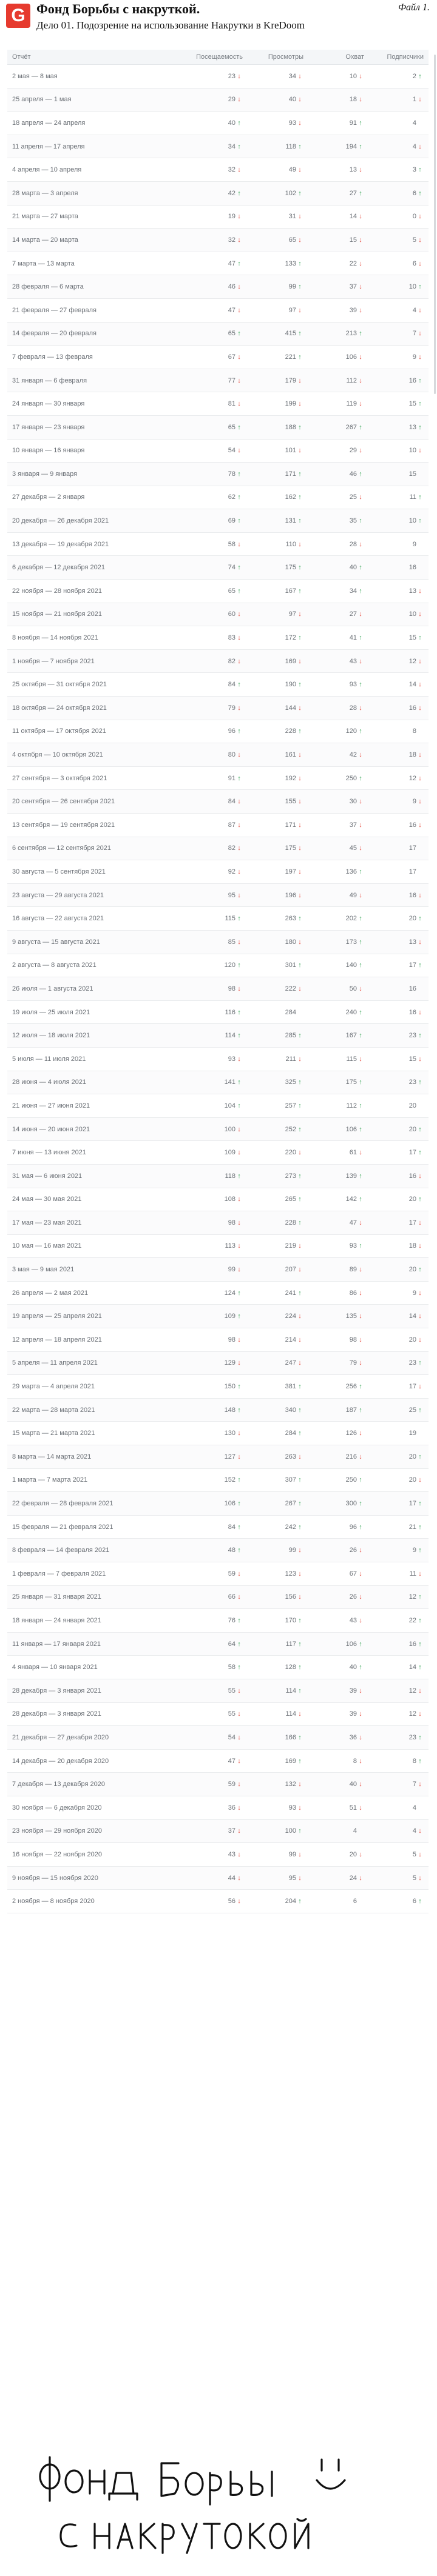  What do you see at coordinates (218, 1083) in the screenshot?
I see `table-row: 28 июня — 4 июля 2021 141 ↑ 325 ↑ 175 ↑ 23 ↑` at bounding box center [218, 1083].